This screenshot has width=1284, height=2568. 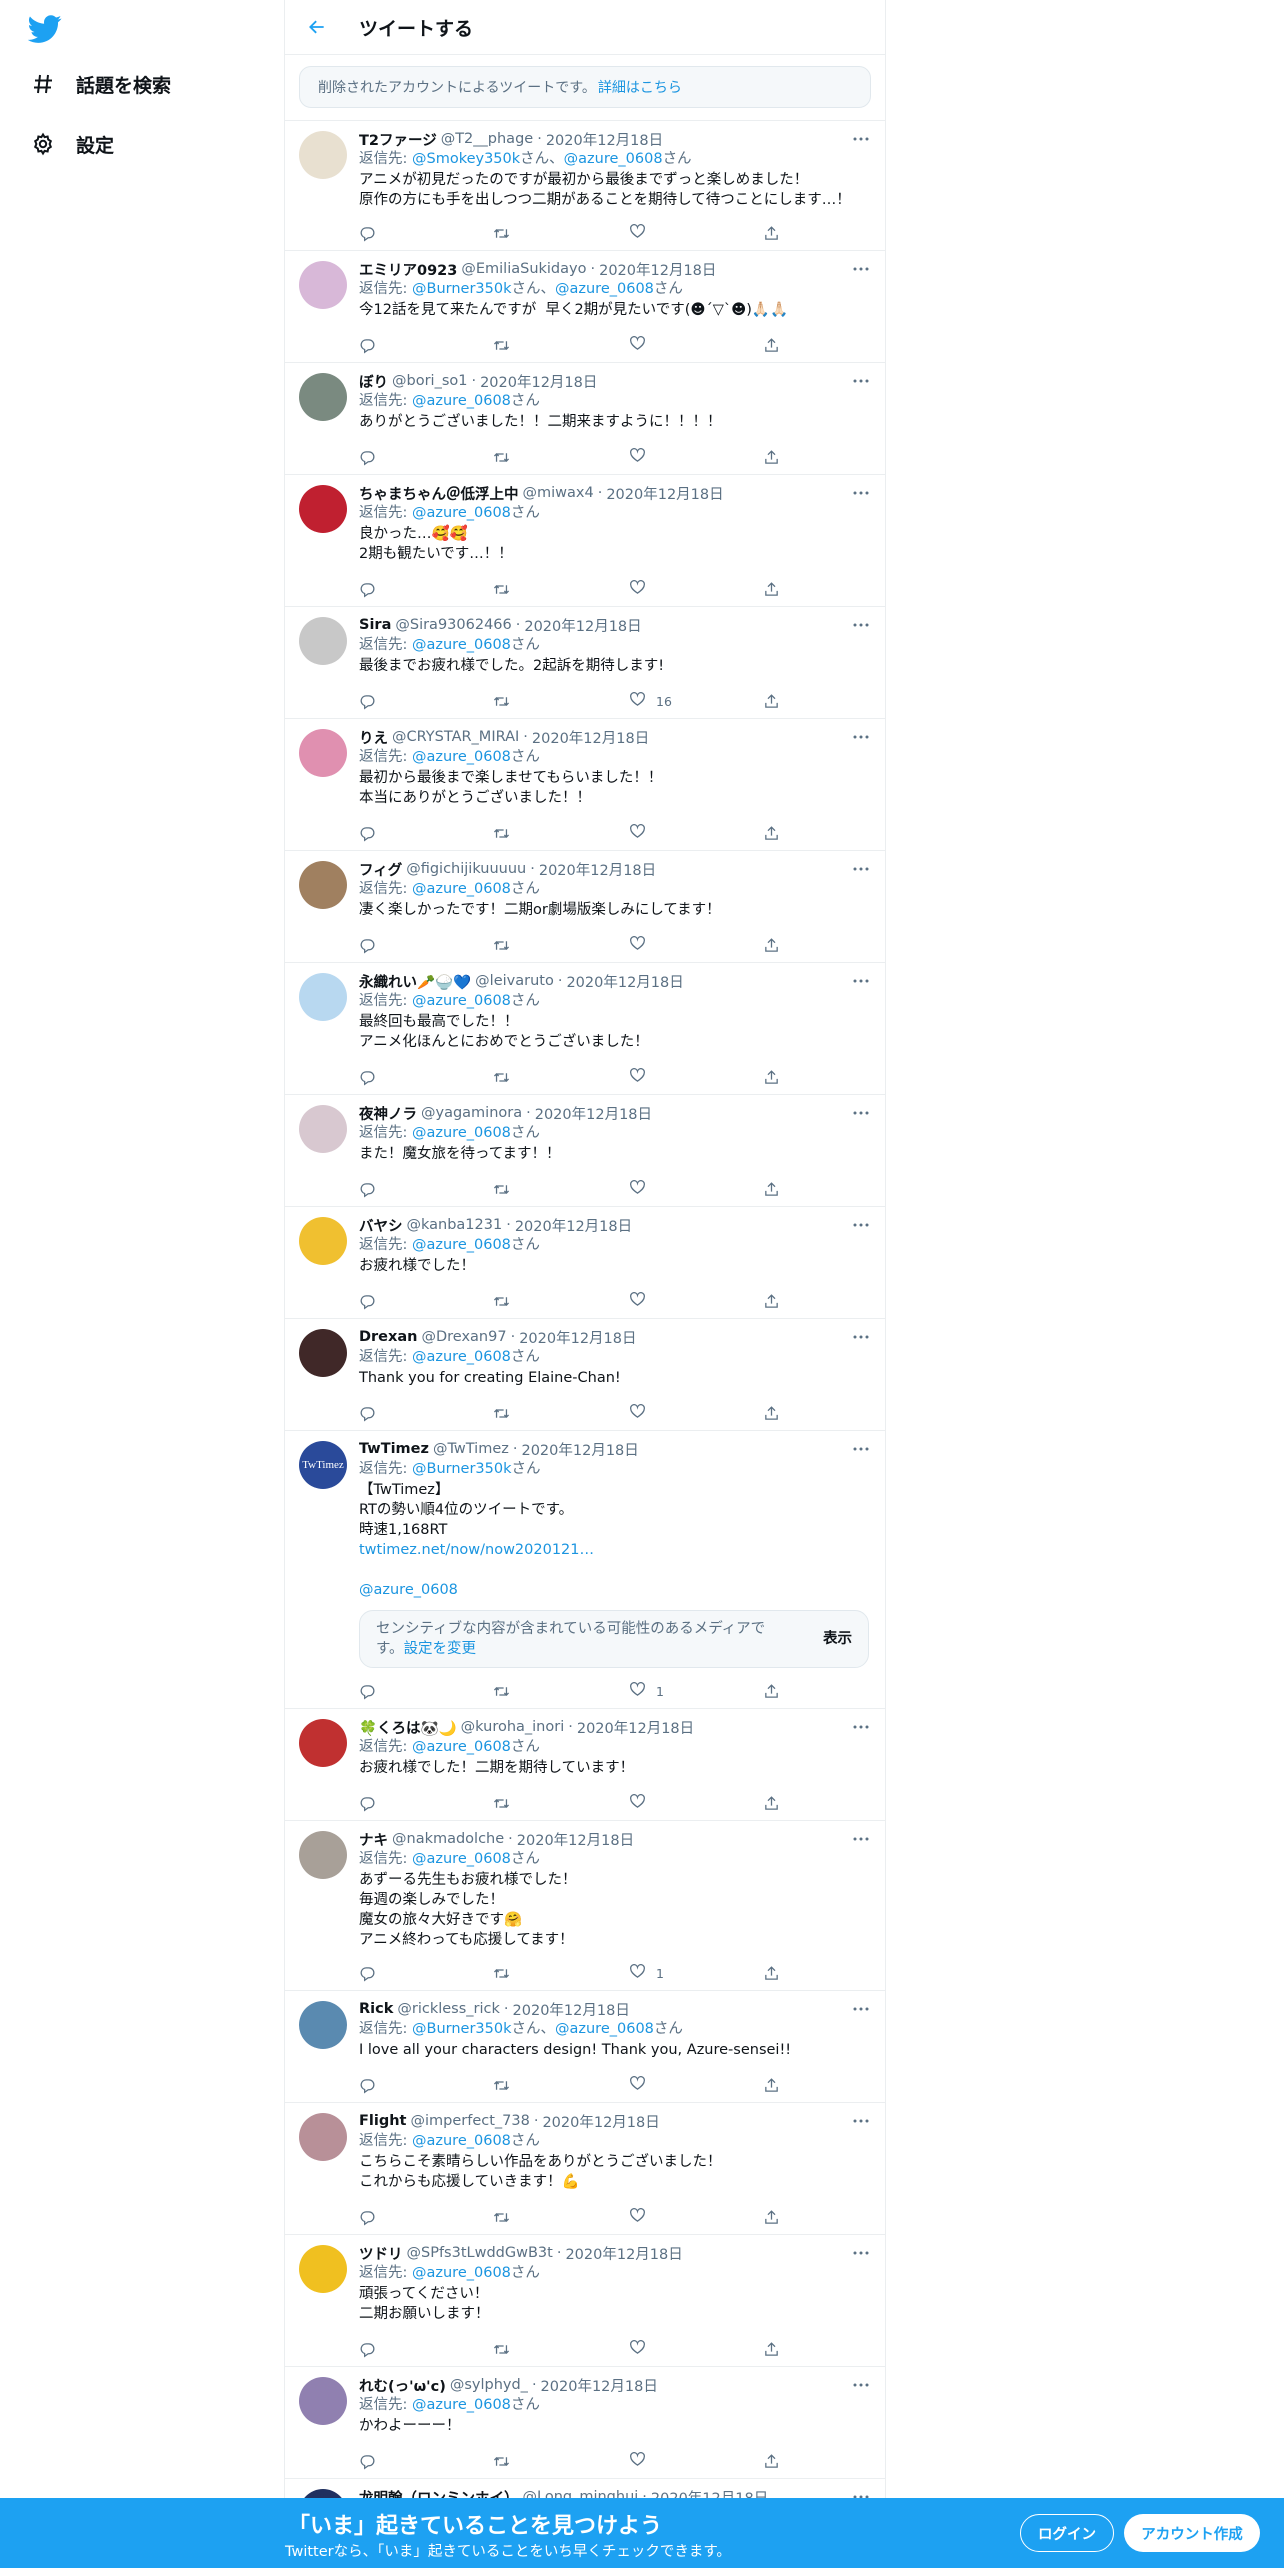 I want to click on user-name: TwTimez, so click(x=394, y=1449).